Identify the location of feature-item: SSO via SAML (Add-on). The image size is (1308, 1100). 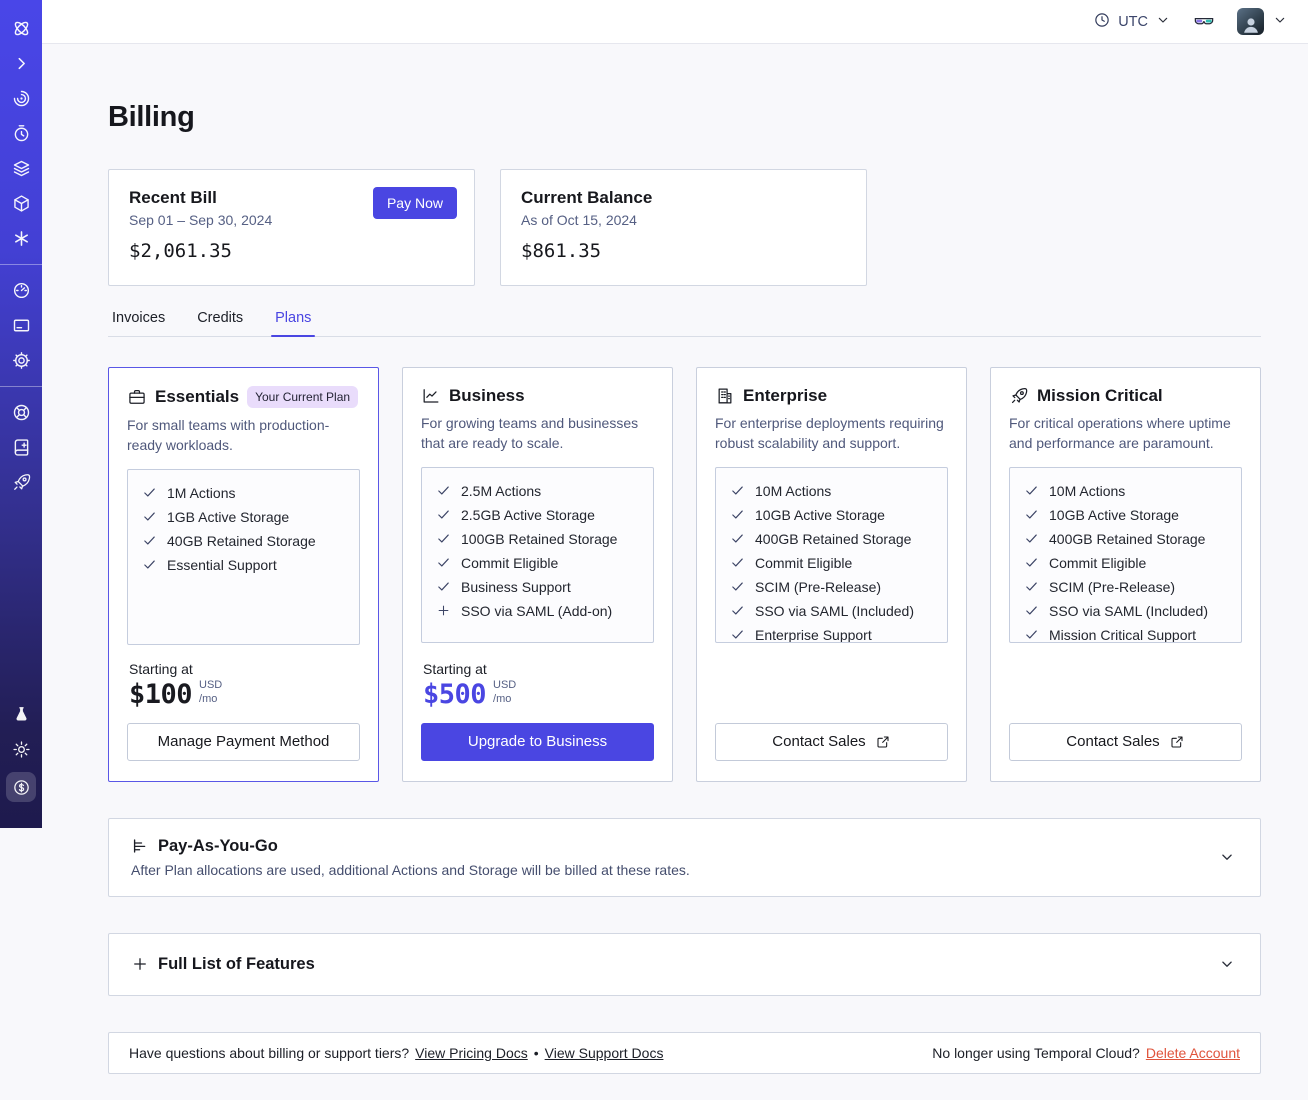
(537, 611).